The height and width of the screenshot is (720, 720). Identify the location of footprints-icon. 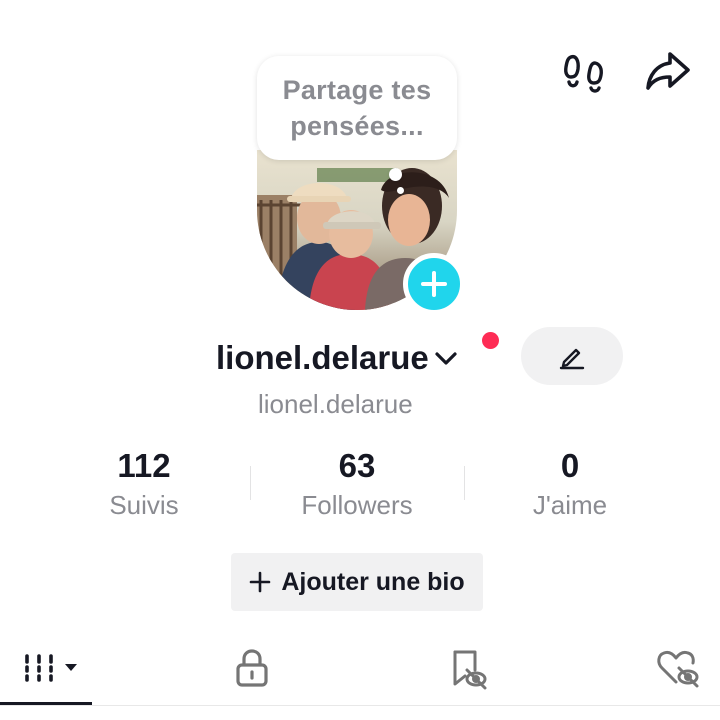
(583, 73).